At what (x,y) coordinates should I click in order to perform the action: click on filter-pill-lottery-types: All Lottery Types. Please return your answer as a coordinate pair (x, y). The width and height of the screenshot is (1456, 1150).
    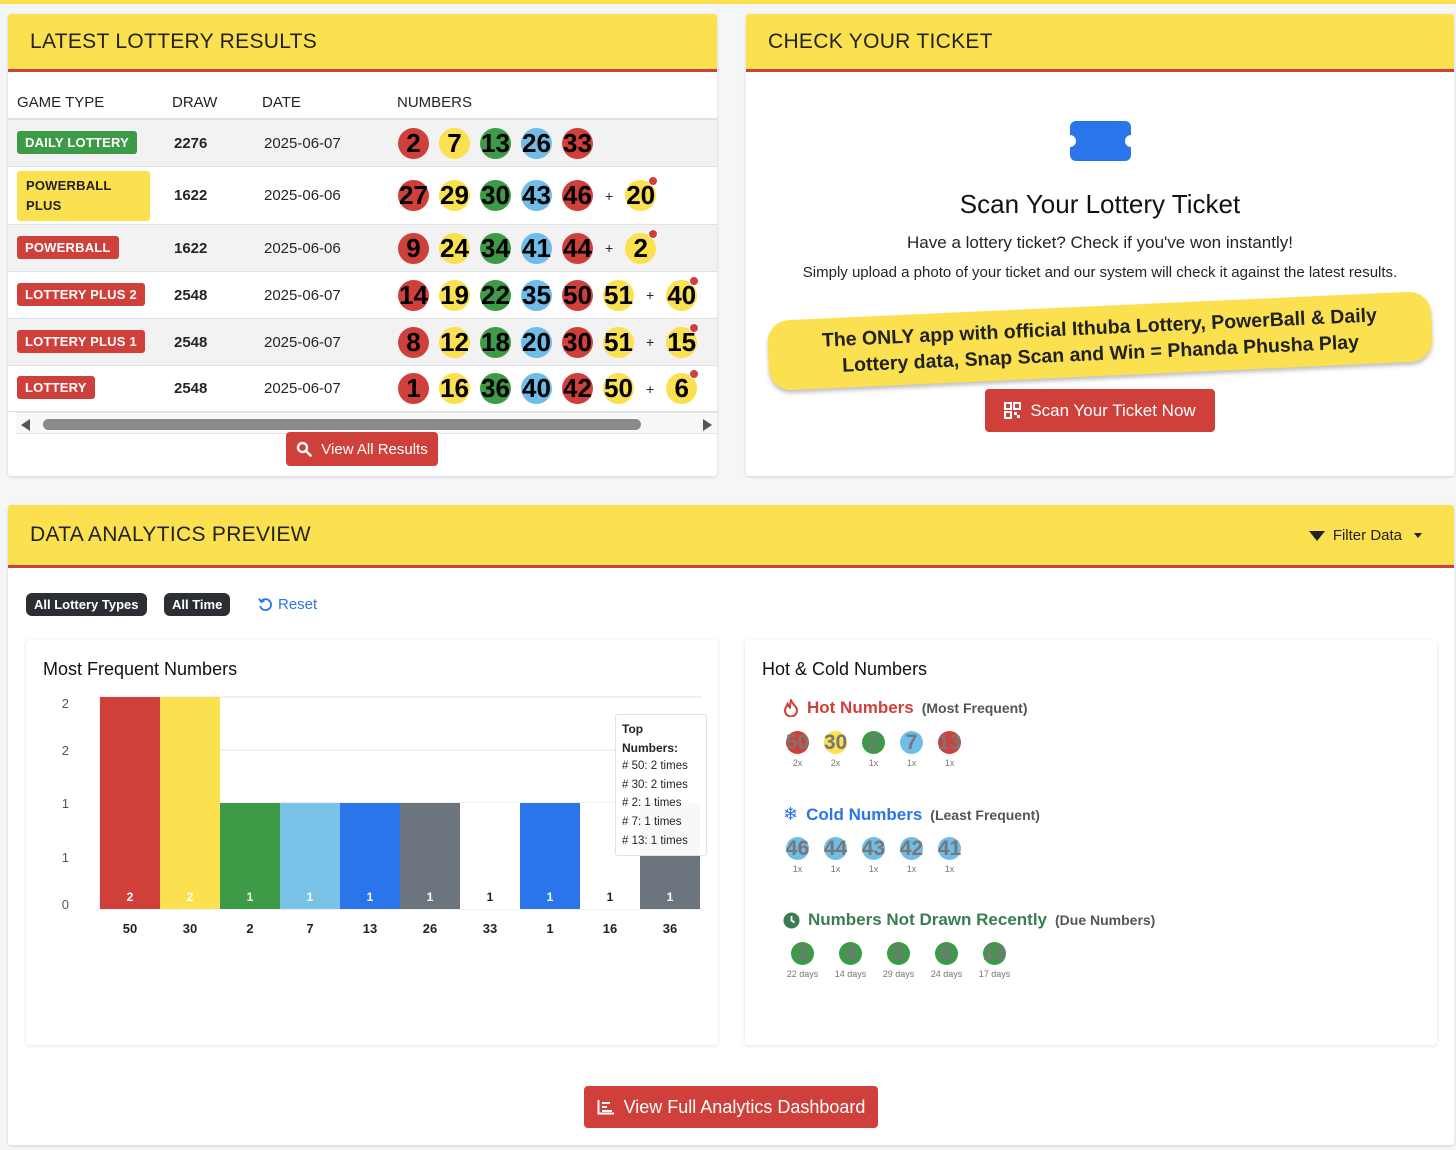
    Looking at the image, I should click on (86, 604).